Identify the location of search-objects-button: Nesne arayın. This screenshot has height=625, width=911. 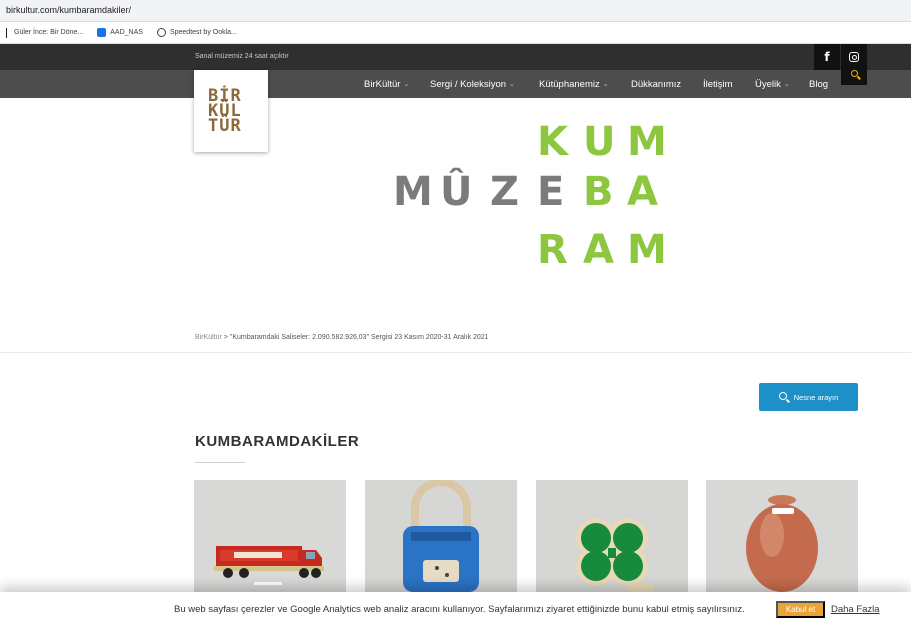
(808, 397).